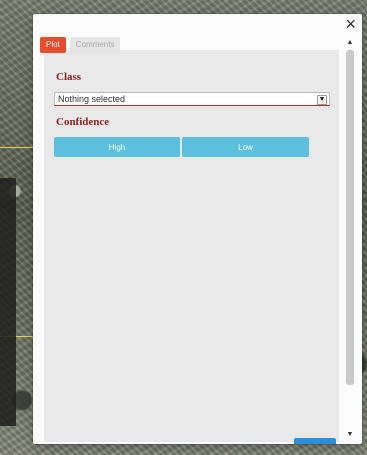  What do you see at coordinates (350, 43) in the screenshot?
I see `chevron-up-icon: ▲` at bounding box center [350, 43].